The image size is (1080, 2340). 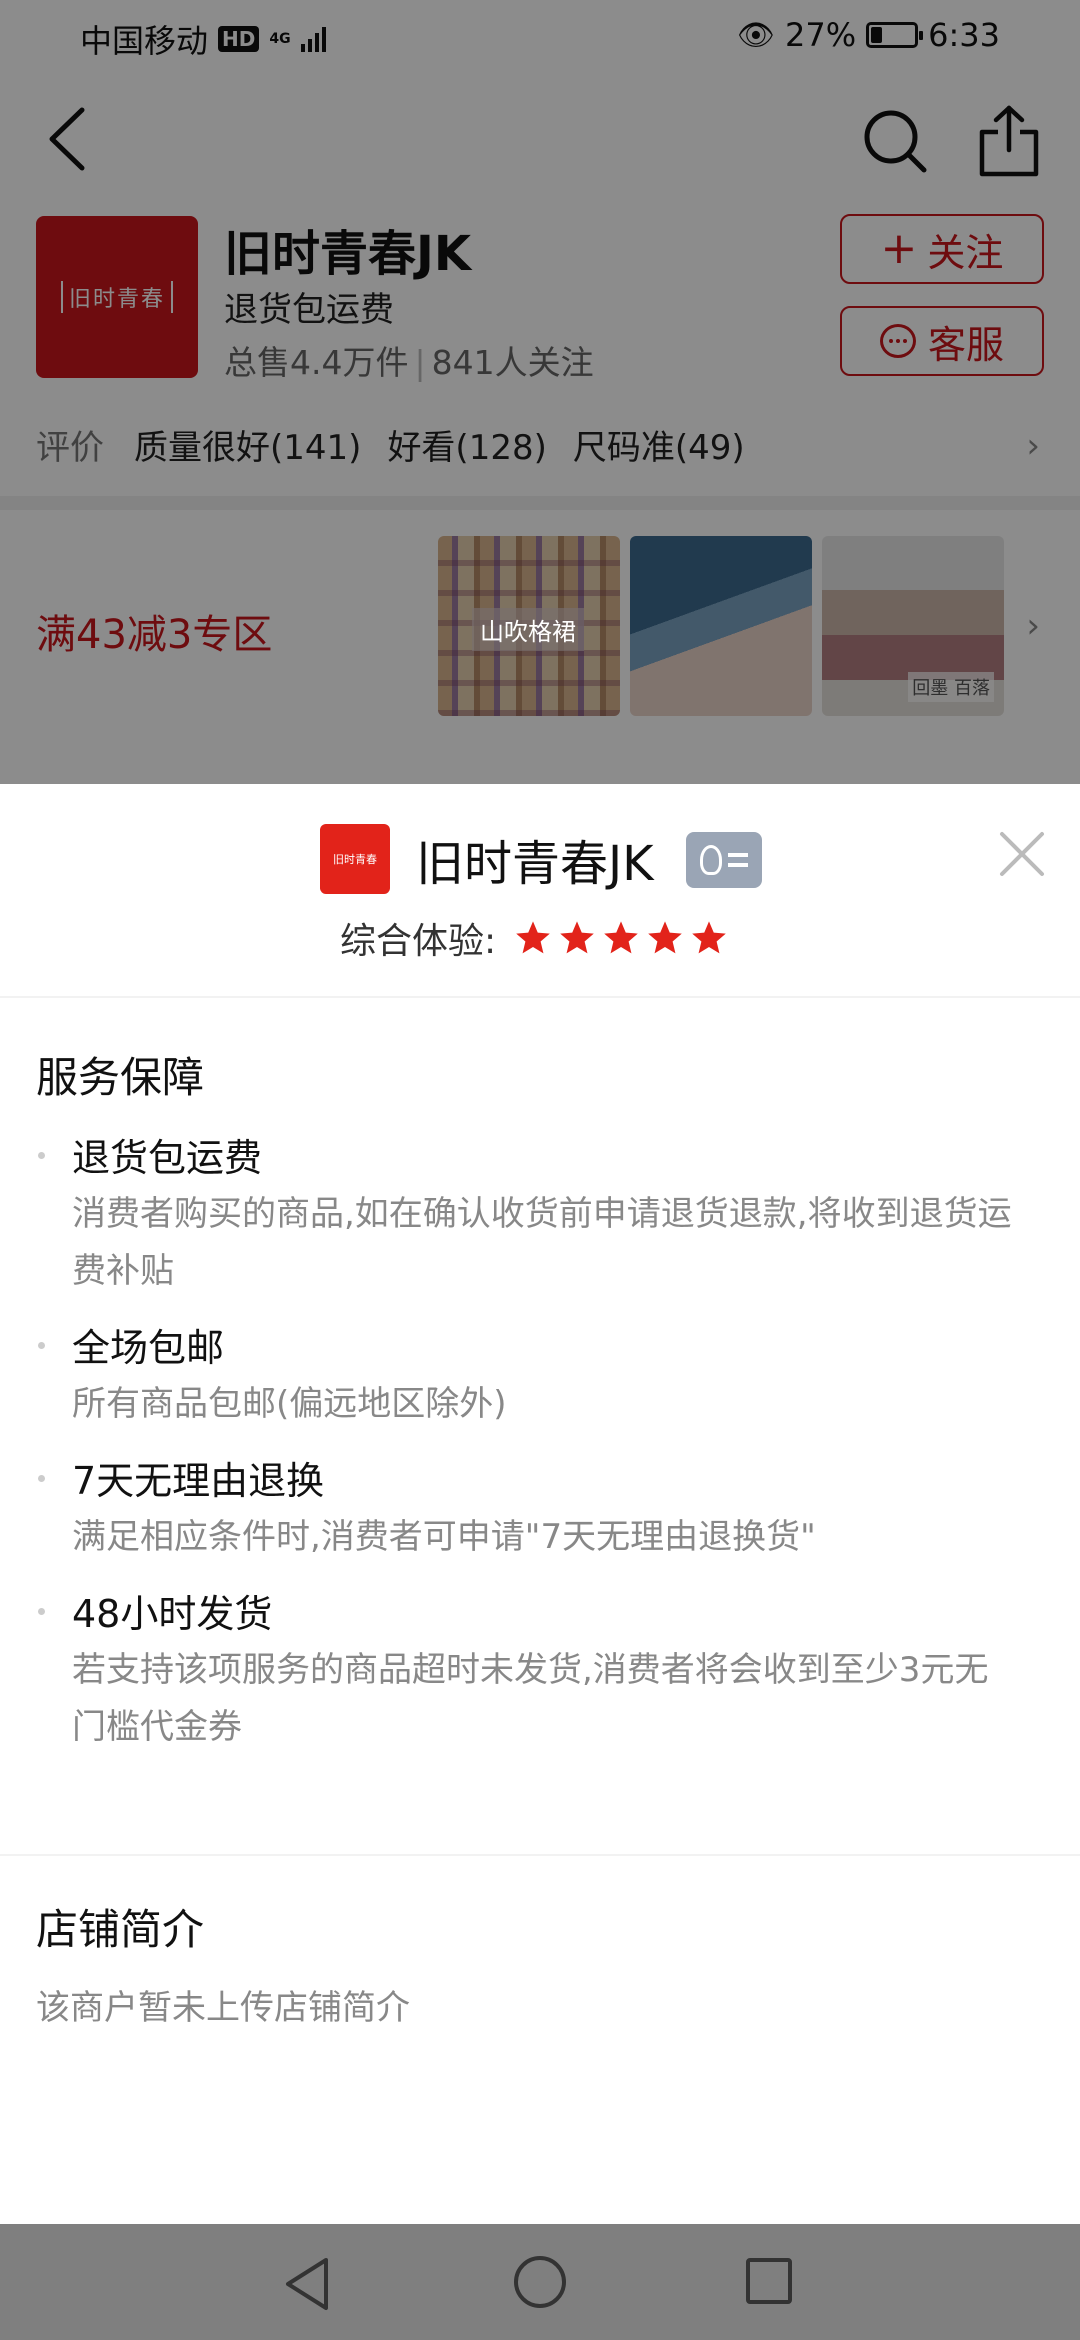 I want to click on nav-home-icon, so click(x=540, y=2282).